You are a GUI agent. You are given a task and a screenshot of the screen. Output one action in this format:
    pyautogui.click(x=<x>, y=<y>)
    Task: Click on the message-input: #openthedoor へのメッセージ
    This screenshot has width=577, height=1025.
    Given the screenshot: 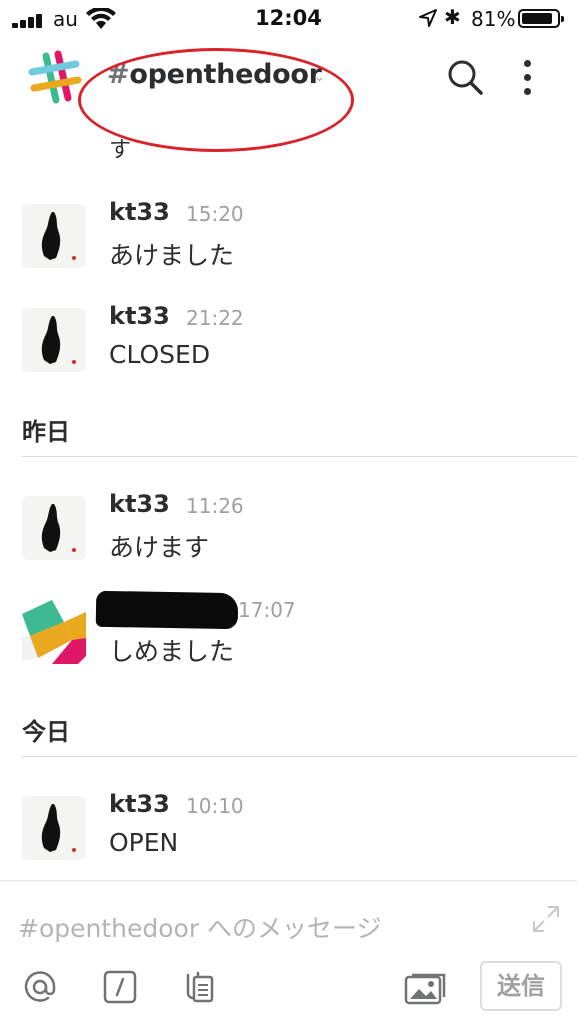 What is the action you would take?
    pyautogui.click(x=200, y=927)
    